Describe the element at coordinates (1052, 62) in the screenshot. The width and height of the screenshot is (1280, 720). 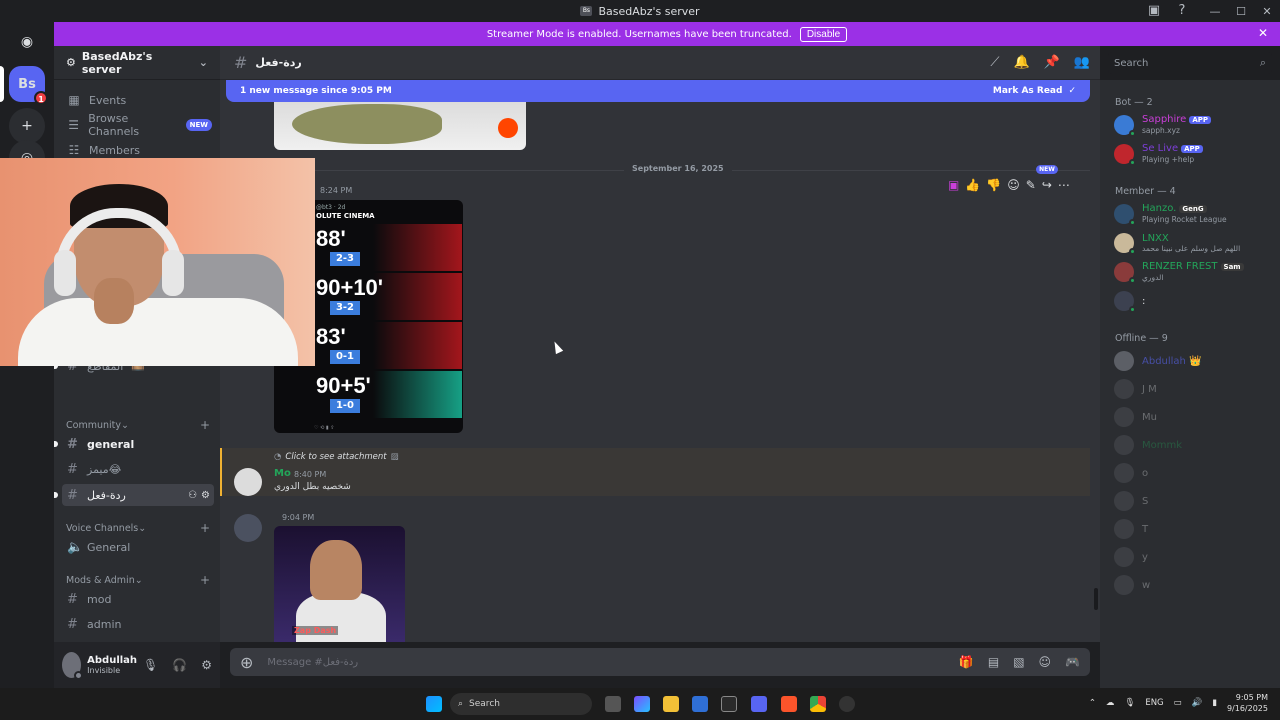
I see `pin-icon: 📌` at that location.